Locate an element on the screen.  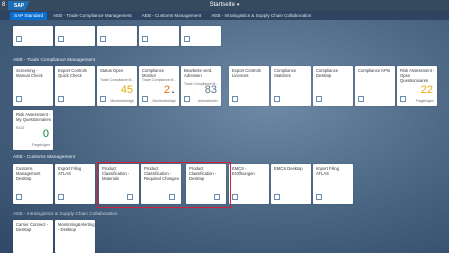
tile-title: Compliance Statistics is located at coordinates (285, 73).